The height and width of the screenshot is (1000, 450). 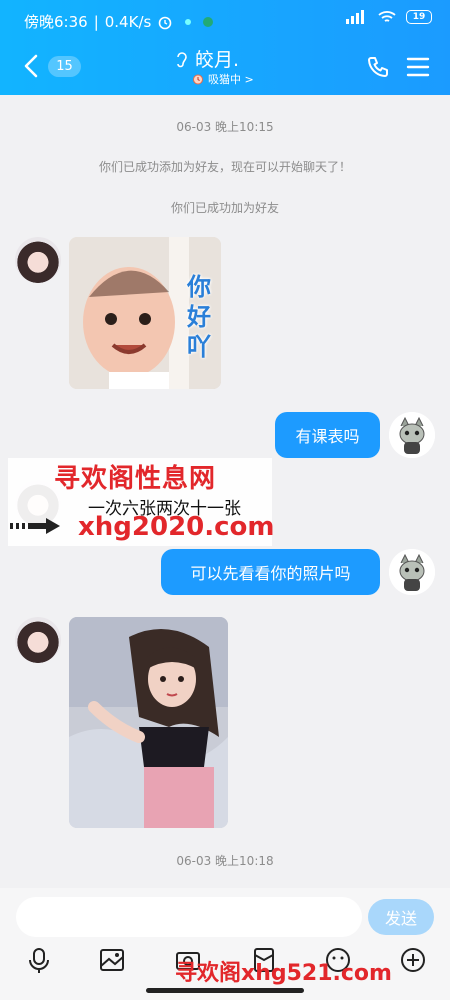 What do you see at coordinates (188, 21) in the screenshot?
I see `app-notification-icon` at bounding box center [188, 21].